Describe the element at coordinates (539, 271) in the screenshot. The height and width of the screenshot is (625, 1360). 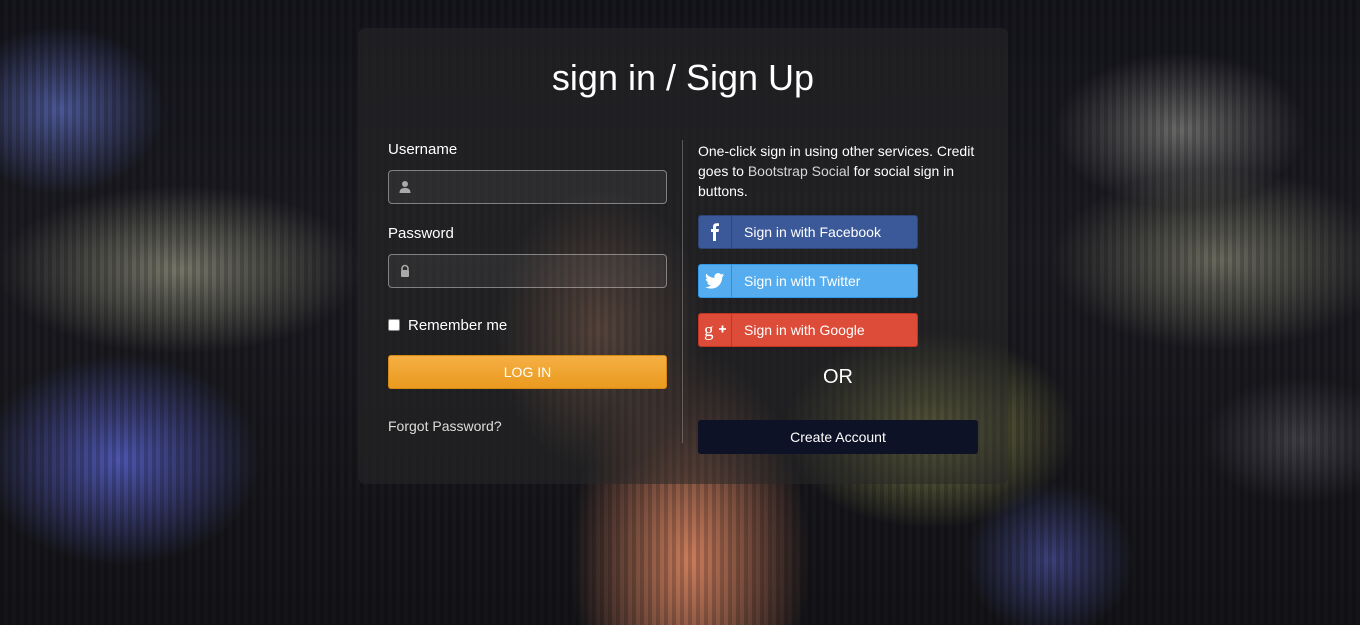
I see `password-input` at that location.